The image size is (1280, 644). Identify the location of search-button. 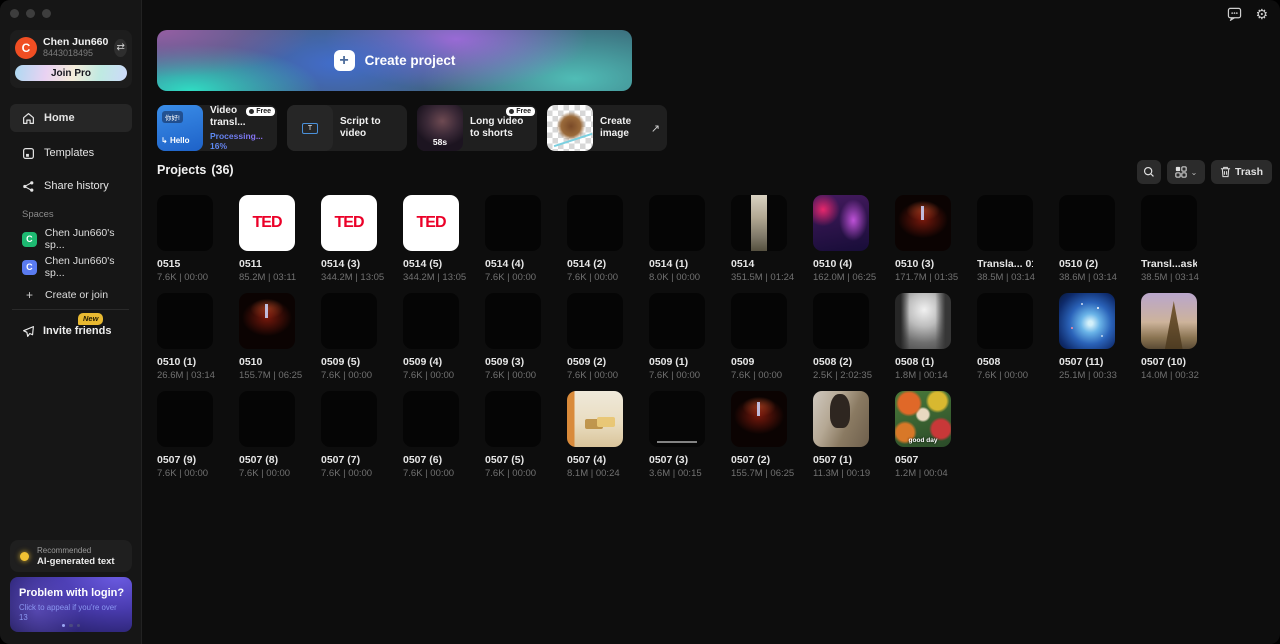
(1148, 172).